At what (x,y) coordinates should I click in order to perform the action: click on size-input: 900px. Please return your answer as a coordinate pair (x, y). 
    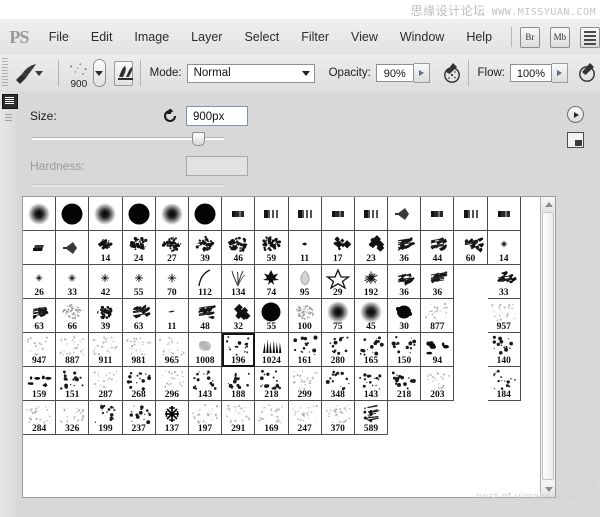
    Looking at the image, I should click on (217, 116).